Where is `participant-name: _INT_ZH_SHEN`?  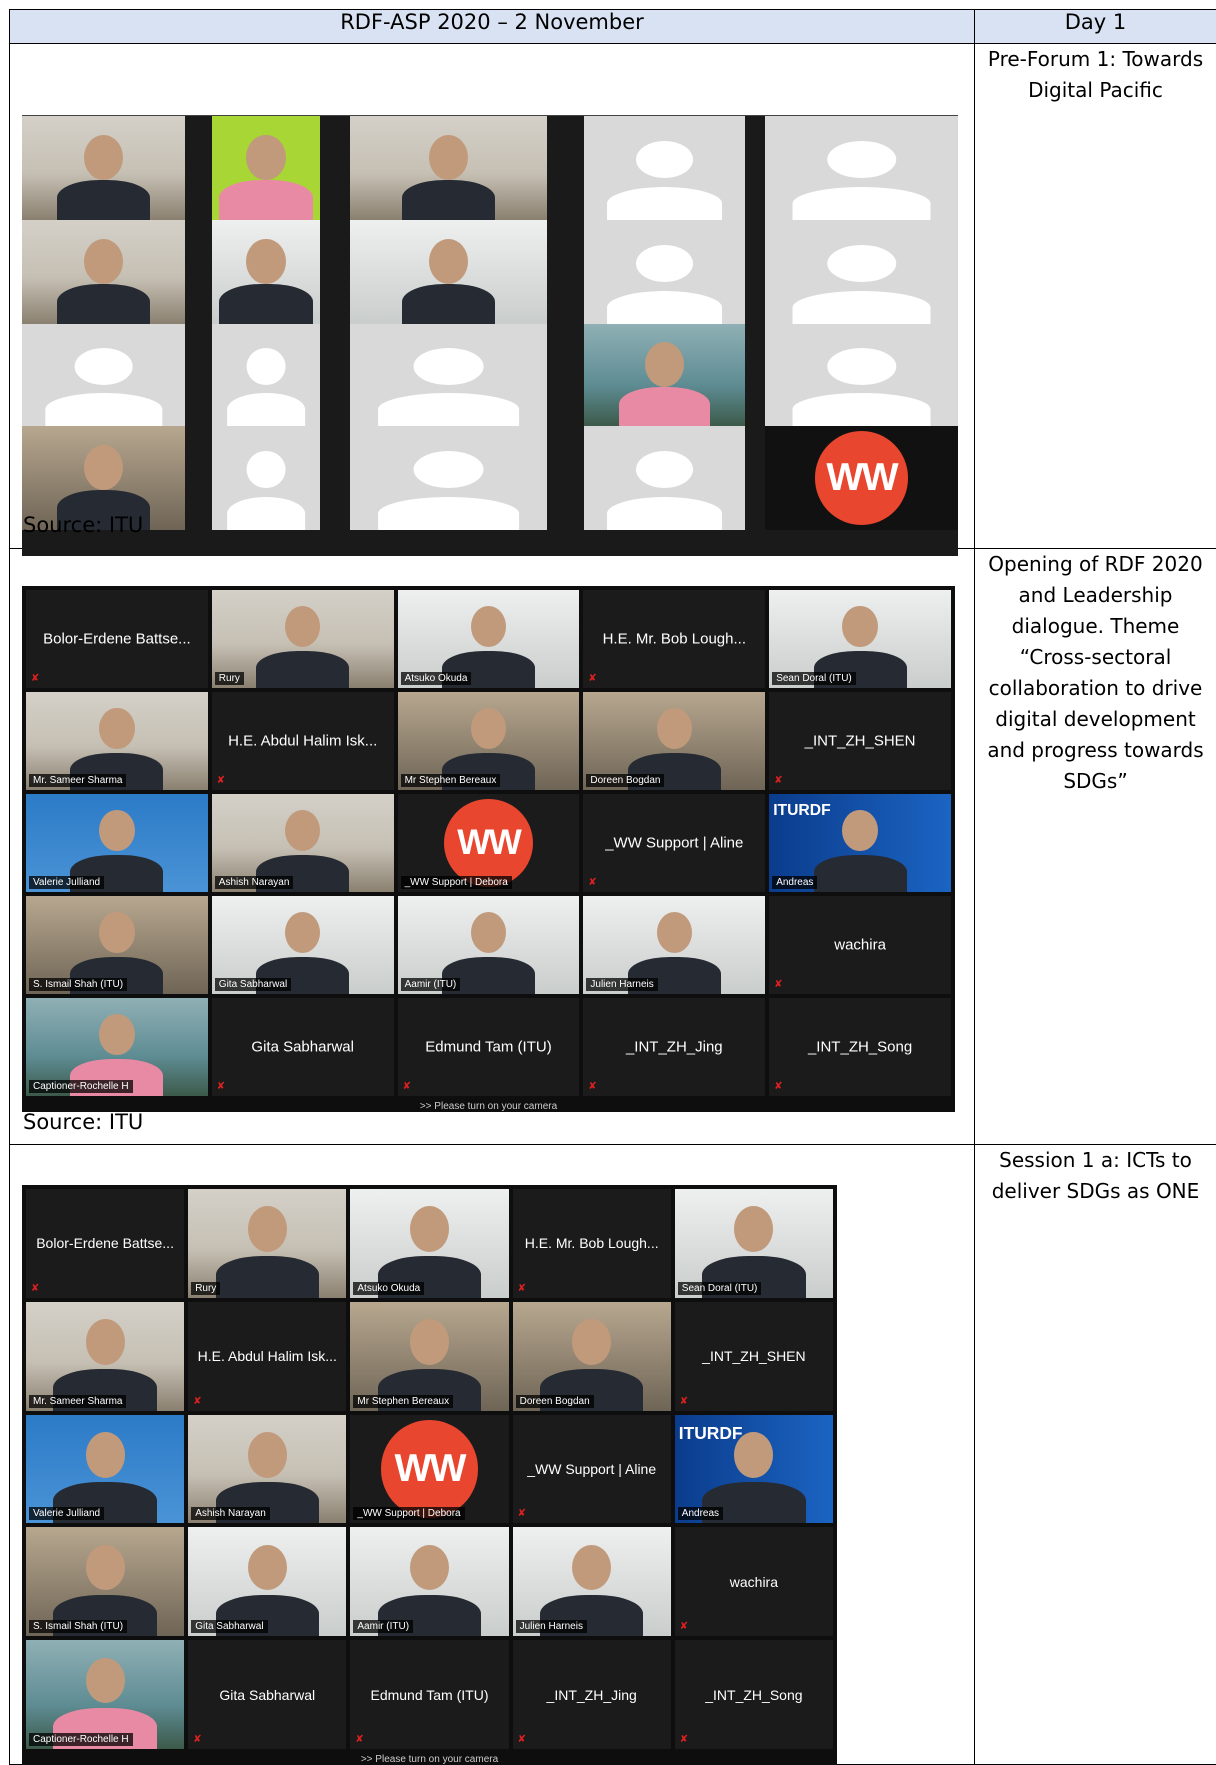 participant-name: _INT_ZH_SHEN is located at coordinates (754, 1356).